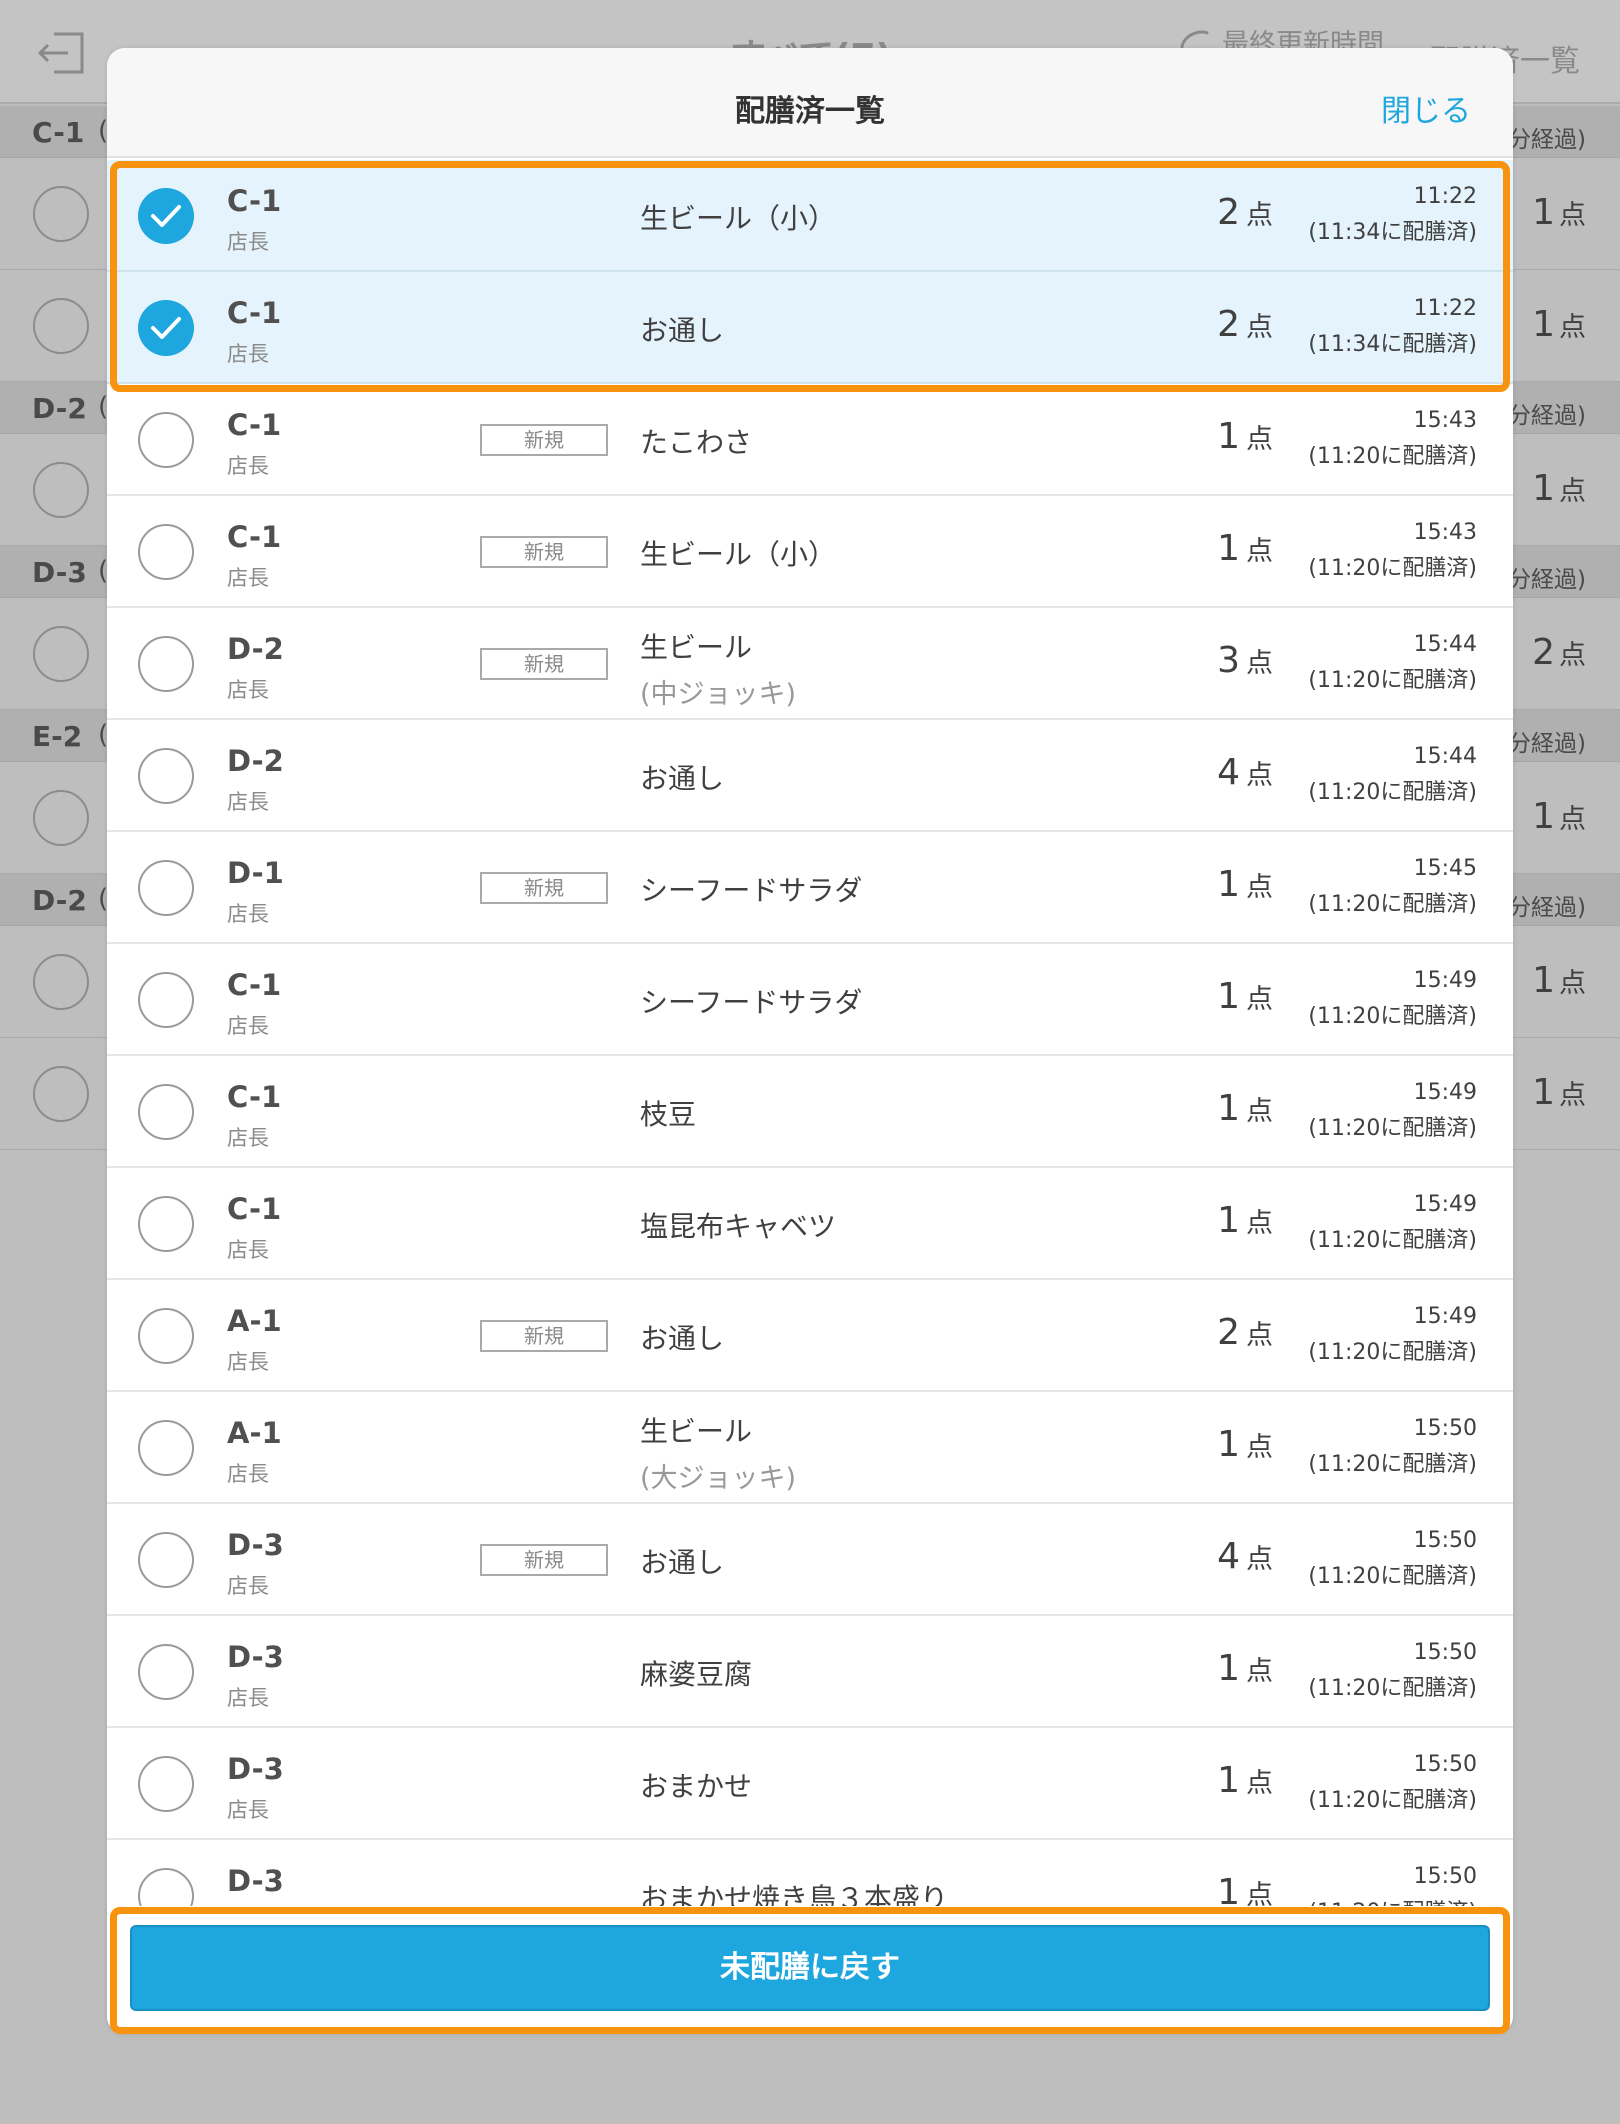 The height and width of the screenshot is (2124, 1620). What do you see at coordinates (696, 1785) in the screenshot?
I see `item-name: おまかせ` at bounding box center [696, 1785].